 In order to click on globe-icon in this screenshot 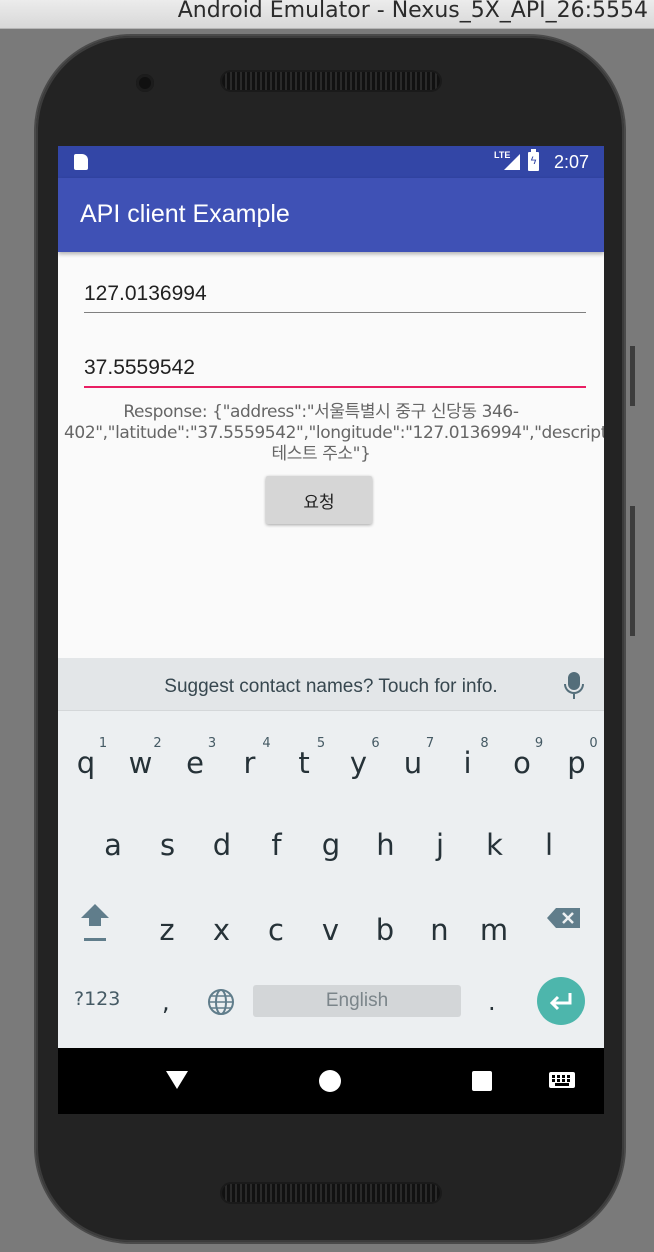, I will do `click(221, 1002)`.